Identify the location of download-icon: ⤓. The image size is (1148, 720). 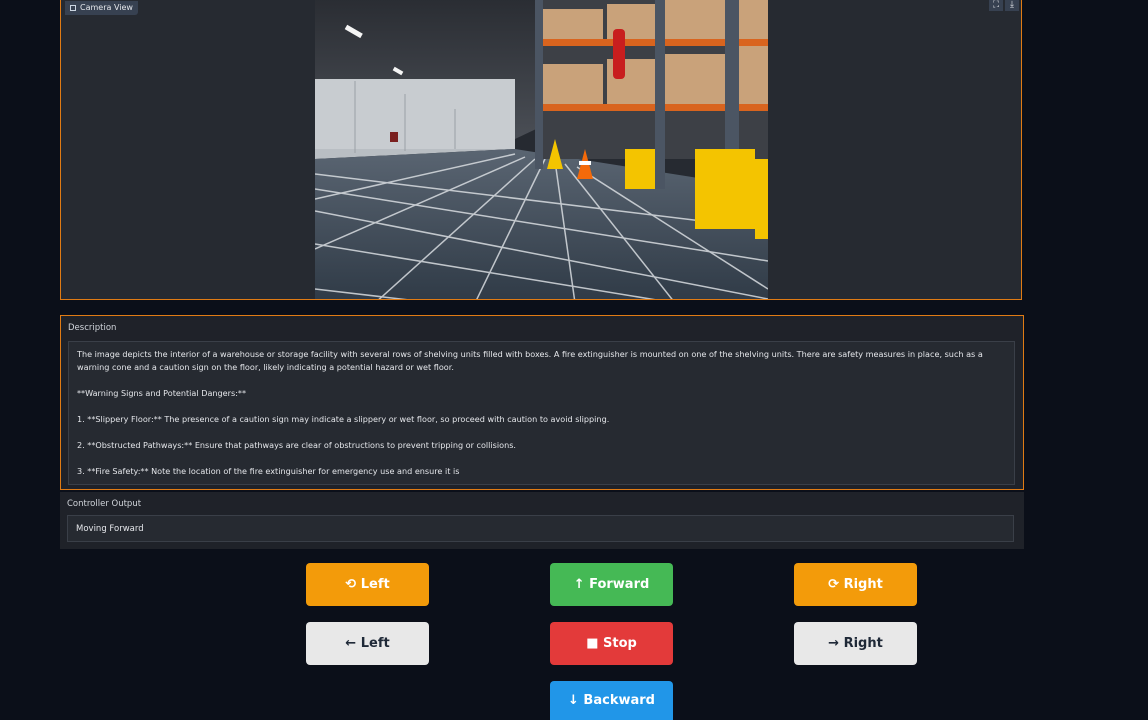
(1012, 5).